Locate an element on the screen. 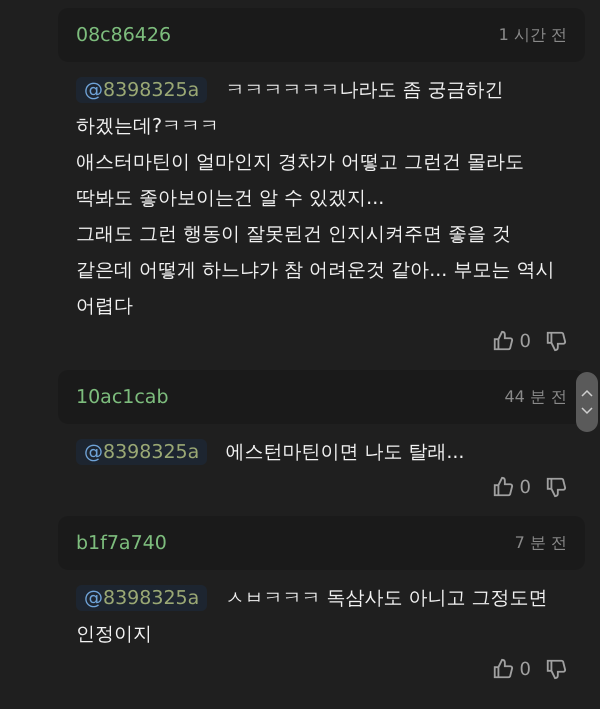 This screenshot has width=600, height=709. chevron-down-icon is located at coordinates (587, 411).